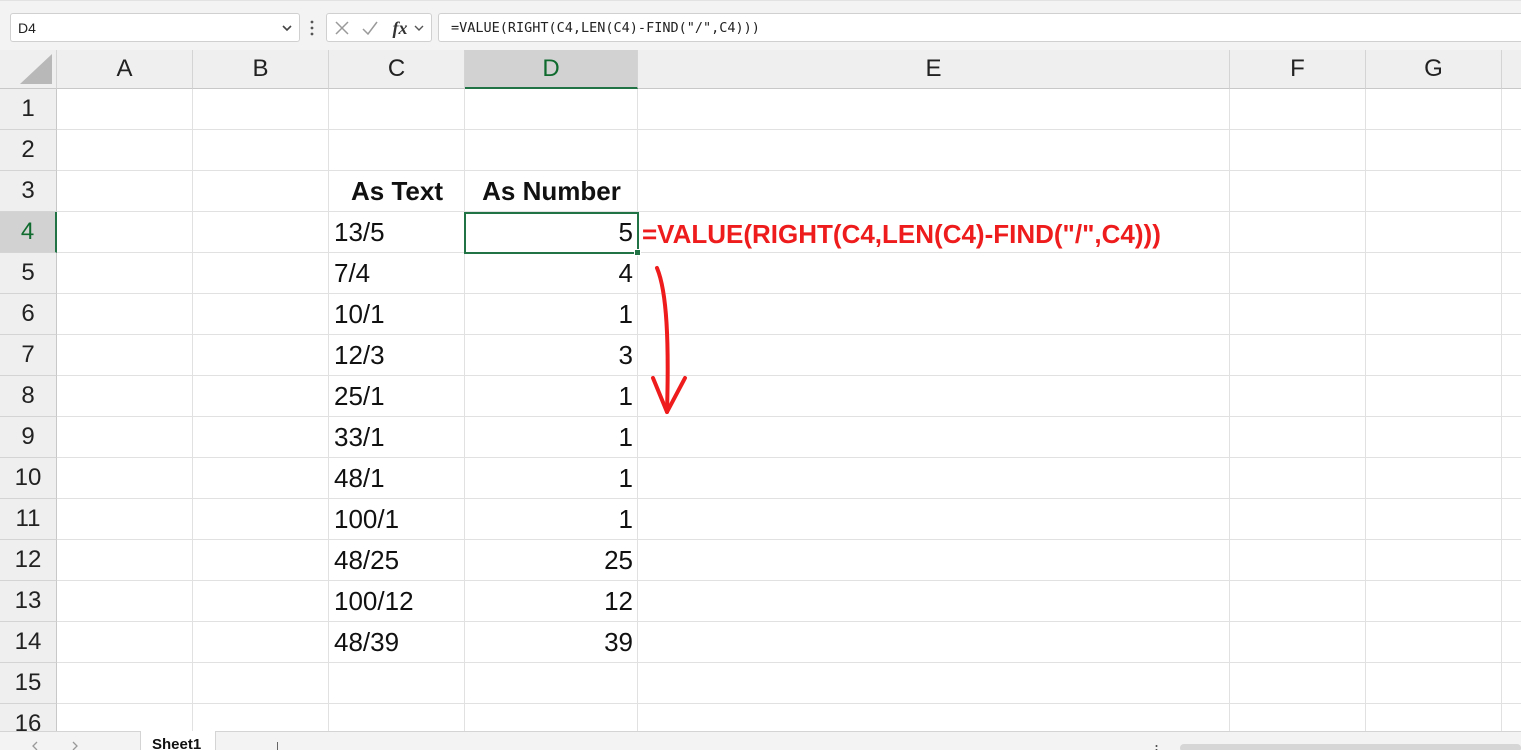  Describe the element at coordinates (28, 478) in the screenshot. I see `row-header-10: 10` at that location.